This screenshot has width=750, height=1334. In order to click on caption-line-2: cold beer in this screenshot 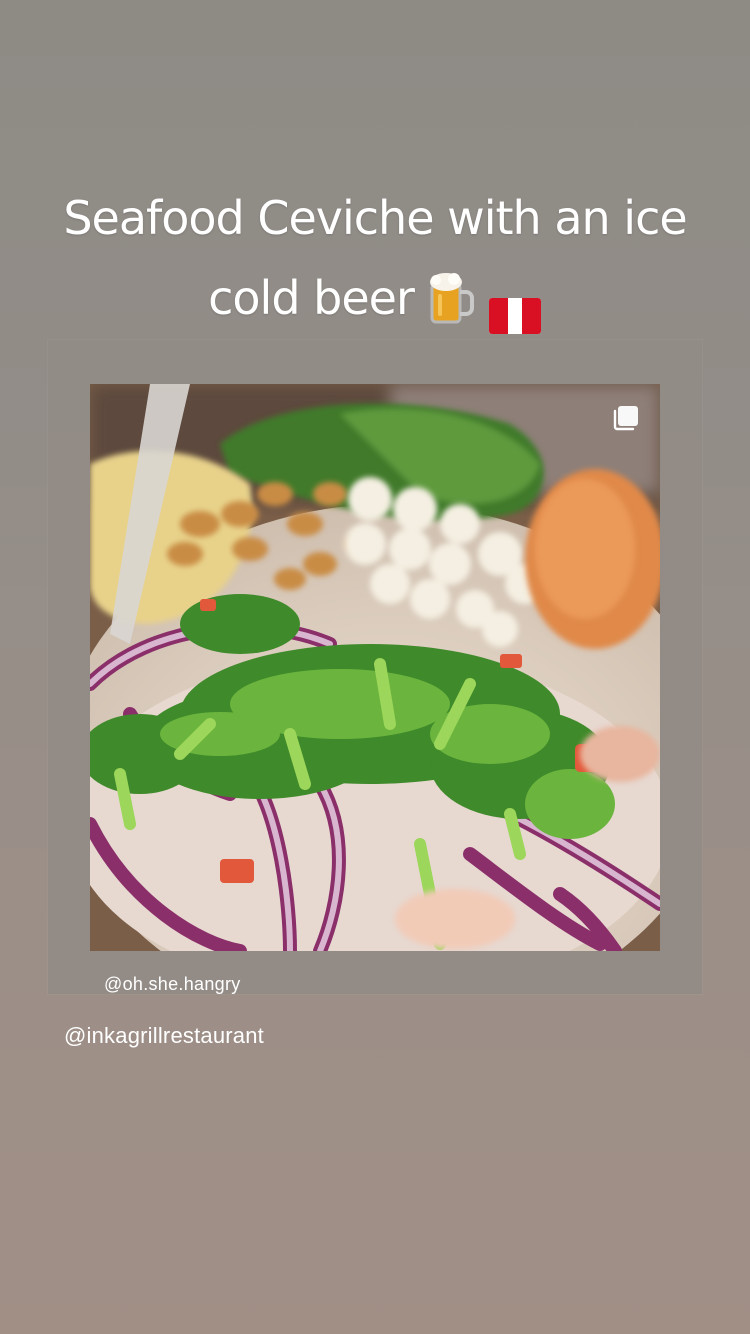, I will do `click(311, 298)`.